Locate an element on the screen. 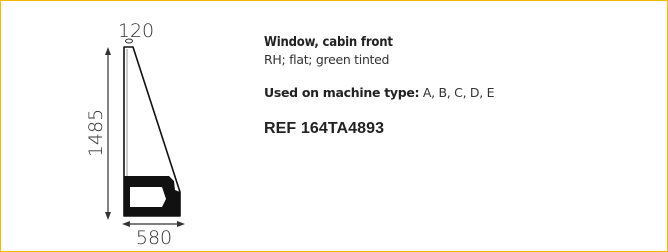 The height and width of the screenshot is (252, 668). window-dimension-drawing: 120 1485 580 is located at coordinates (135, 133).